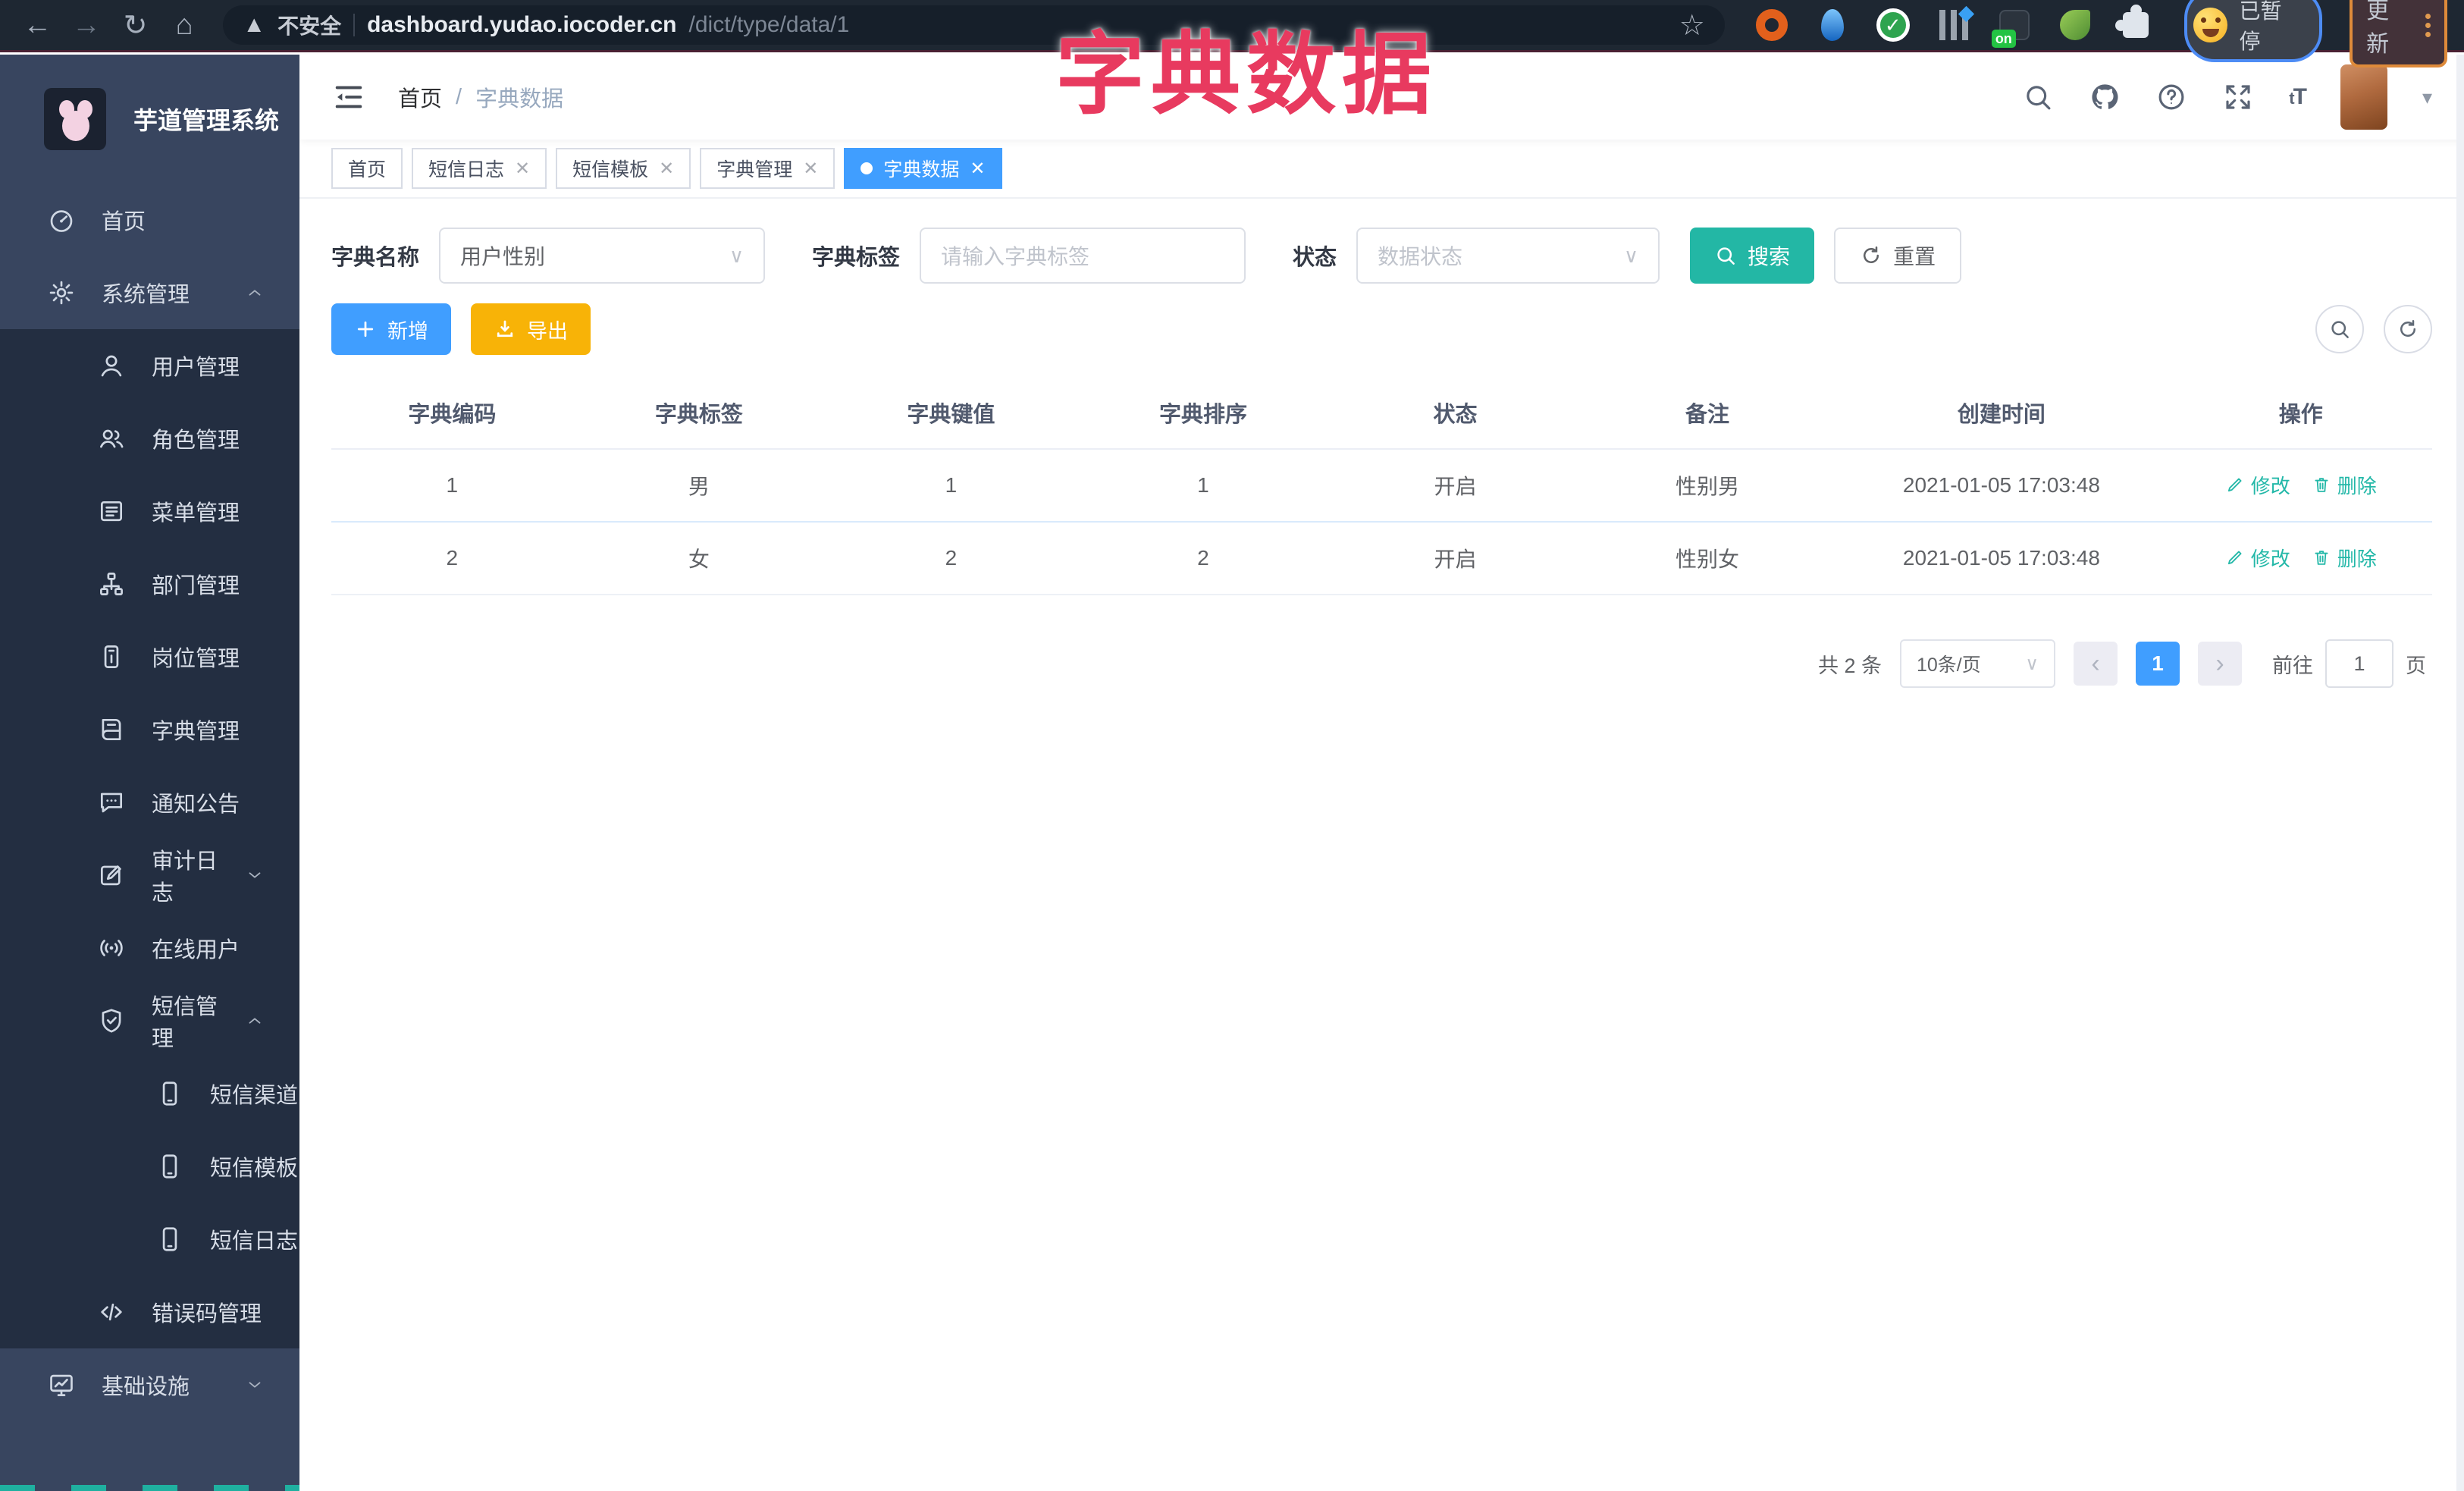  What do you see at coordinates (150, 729) in the screenshot?
I see `sidebar-item-字典管理: 字典管理` at bounding box center [150, 729].